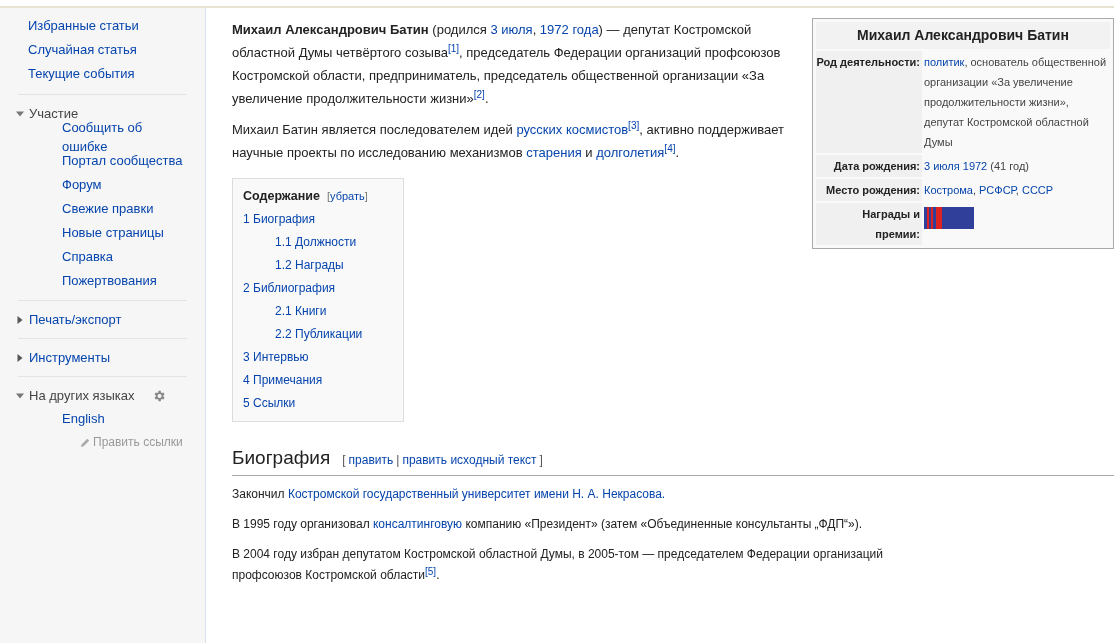  Describe the element at coordinates (507, 64) in the screenshot. I see `paragraph: Михаил Александрович Батин (родился 3 июля, 1972 года) — депутат Костромской областной Думы четвёртого созыва$^{[1]}$, председатель Федерации организаций профсоюзов Костромской области, предприниматель, председатель общественной организации «За увеличение продолжительности жизни»$^{[2]}$.` at that location.